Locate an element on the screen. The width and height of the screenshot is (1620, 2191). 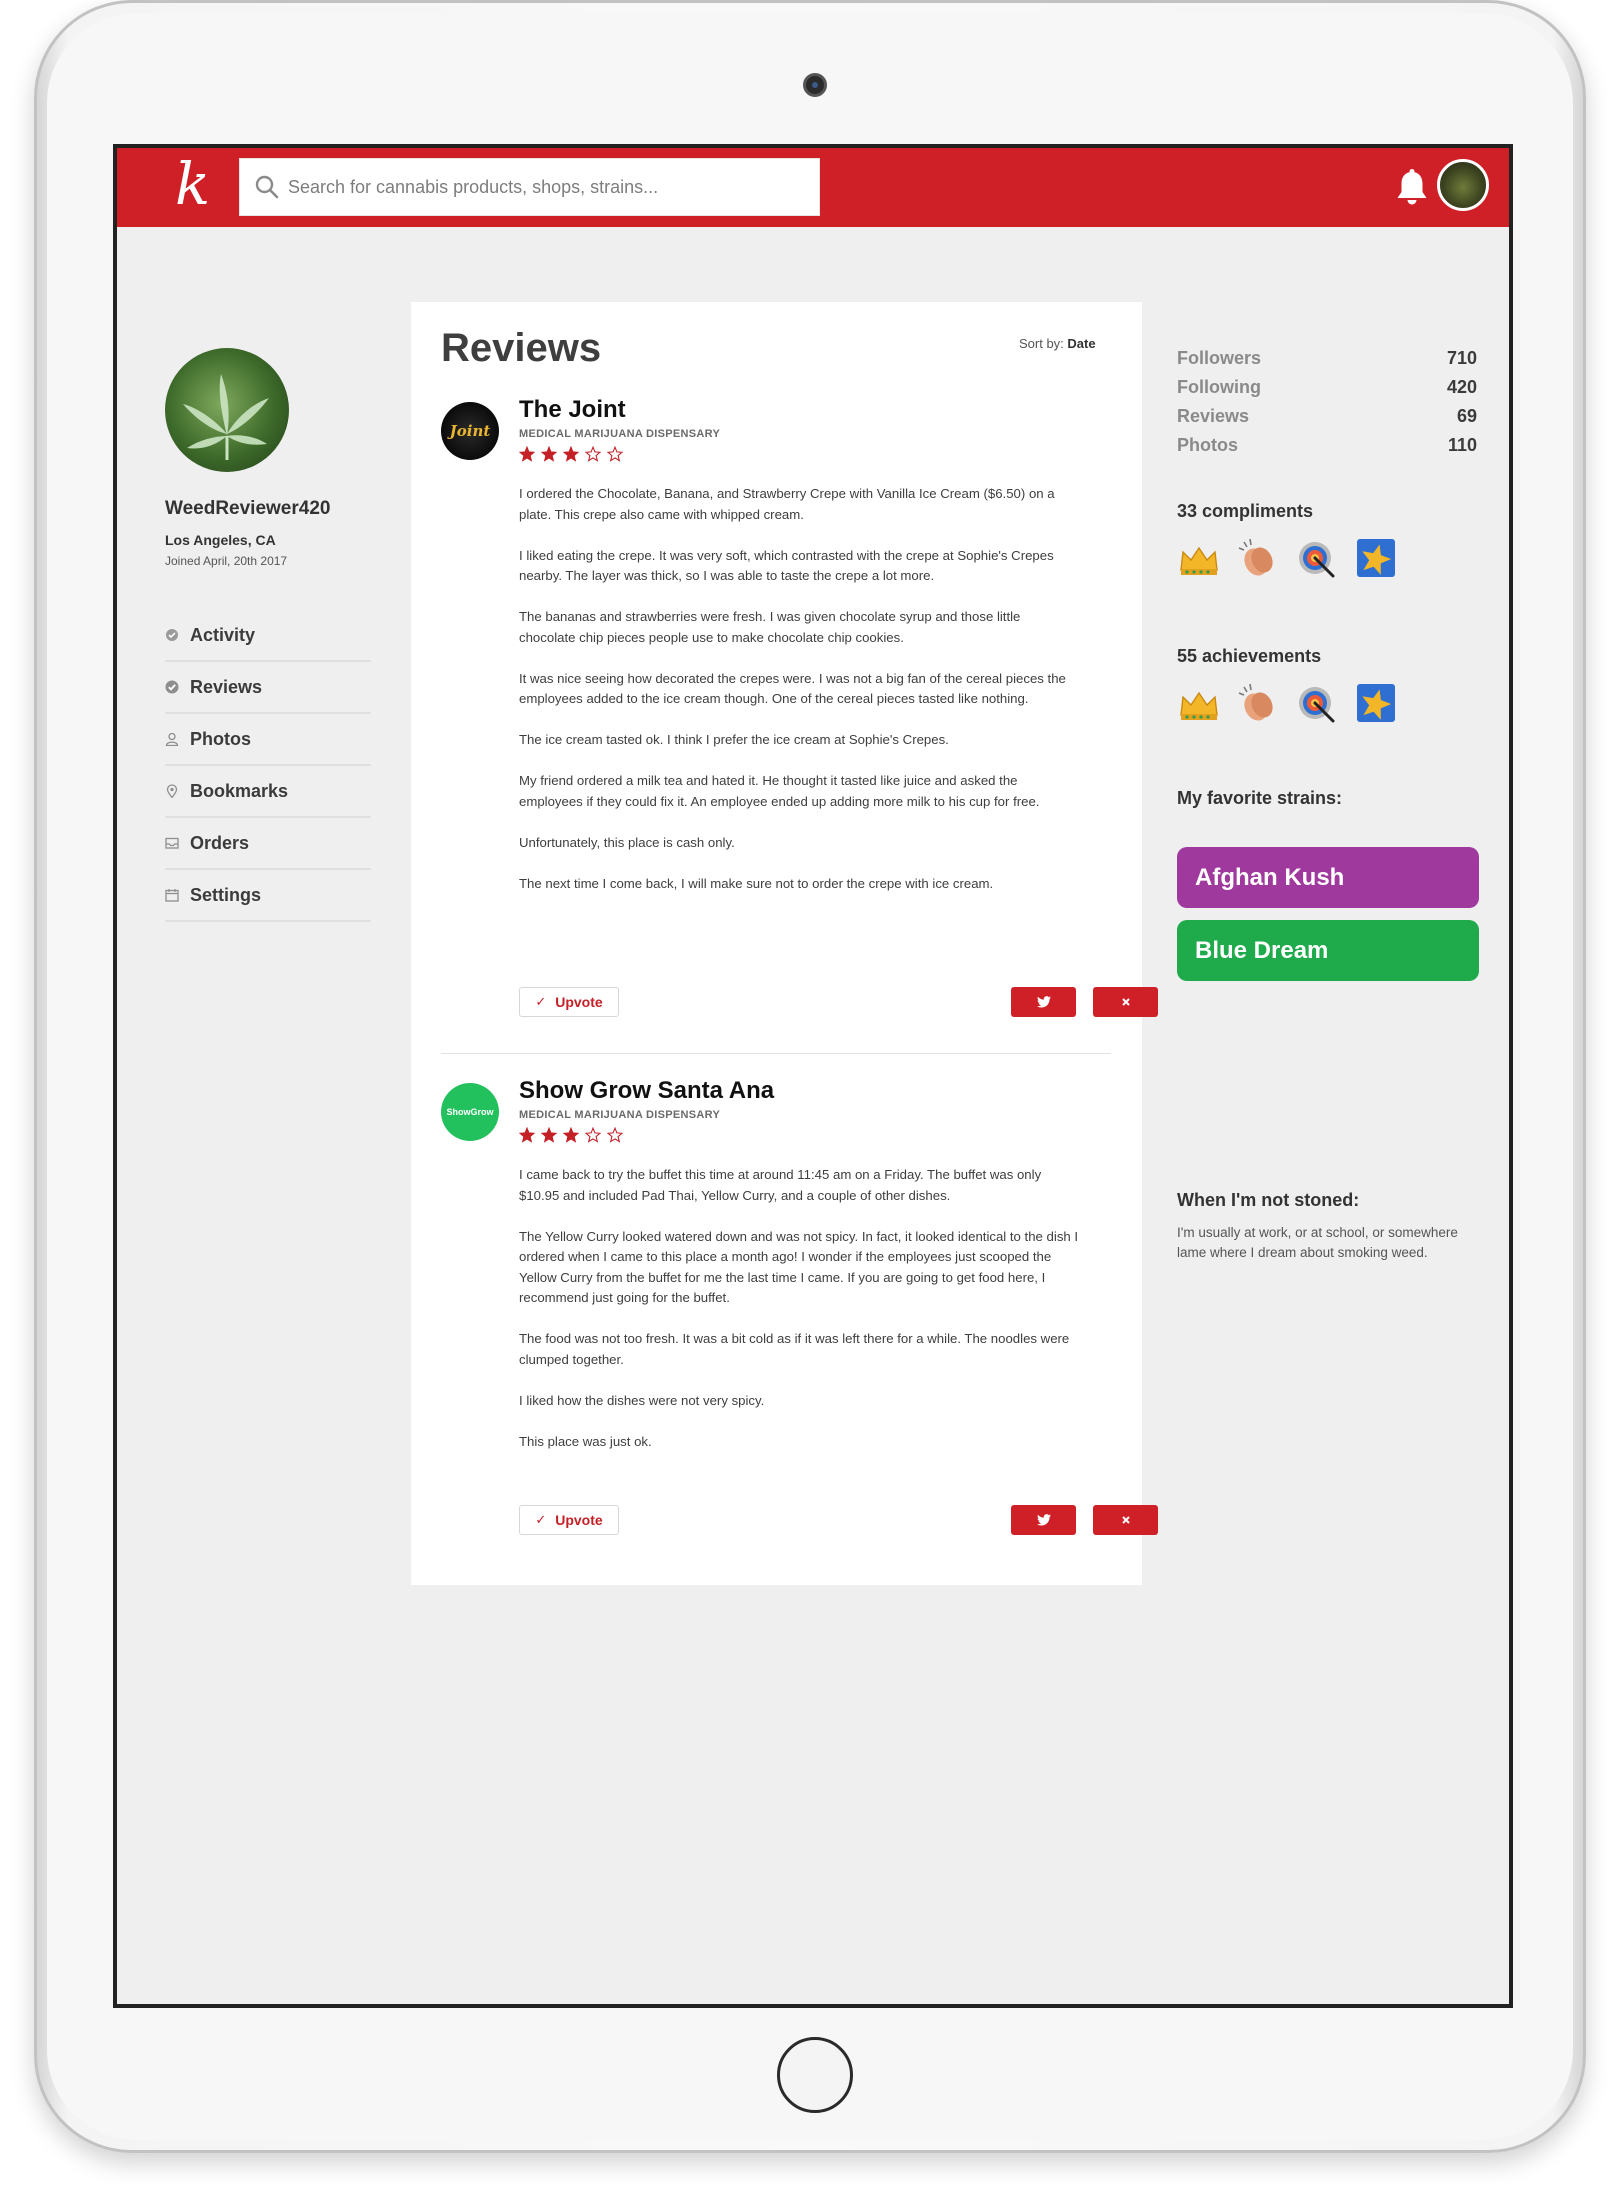
strain-blue-dream: Blue Dream is located at coordinates (1328, 950).